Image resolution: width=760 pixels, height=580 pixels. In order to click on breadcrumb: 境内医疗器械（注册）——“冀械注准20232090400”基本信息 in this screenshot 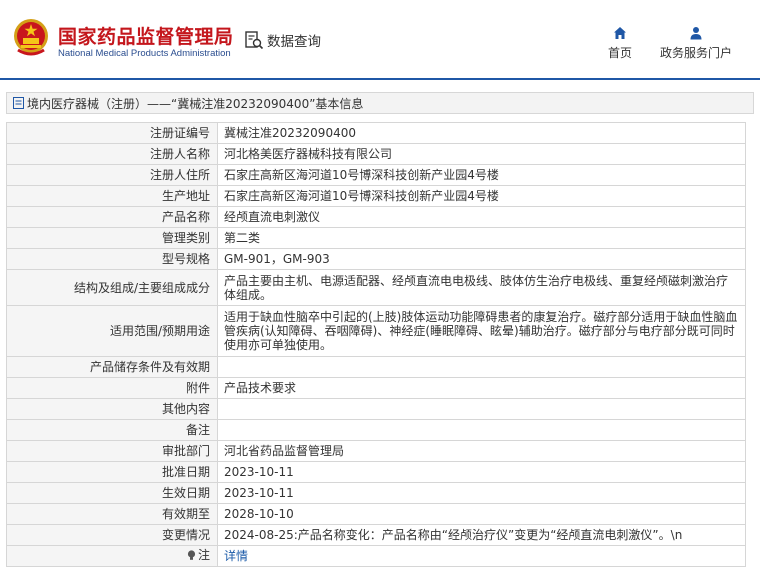, I will do `click(380, 103)`.